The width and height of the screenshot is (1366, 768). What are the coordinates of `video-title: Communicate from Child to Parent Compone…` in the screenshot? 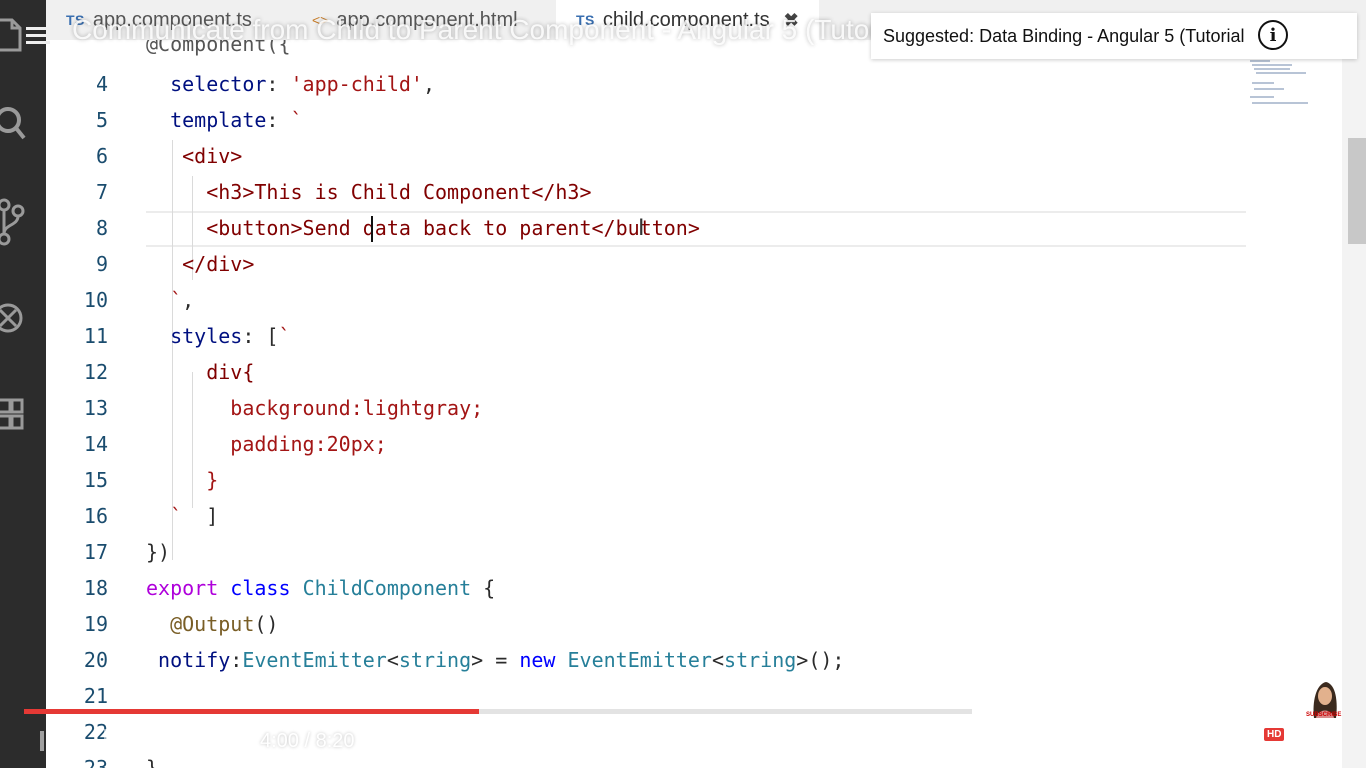 It's located at (486, 30).